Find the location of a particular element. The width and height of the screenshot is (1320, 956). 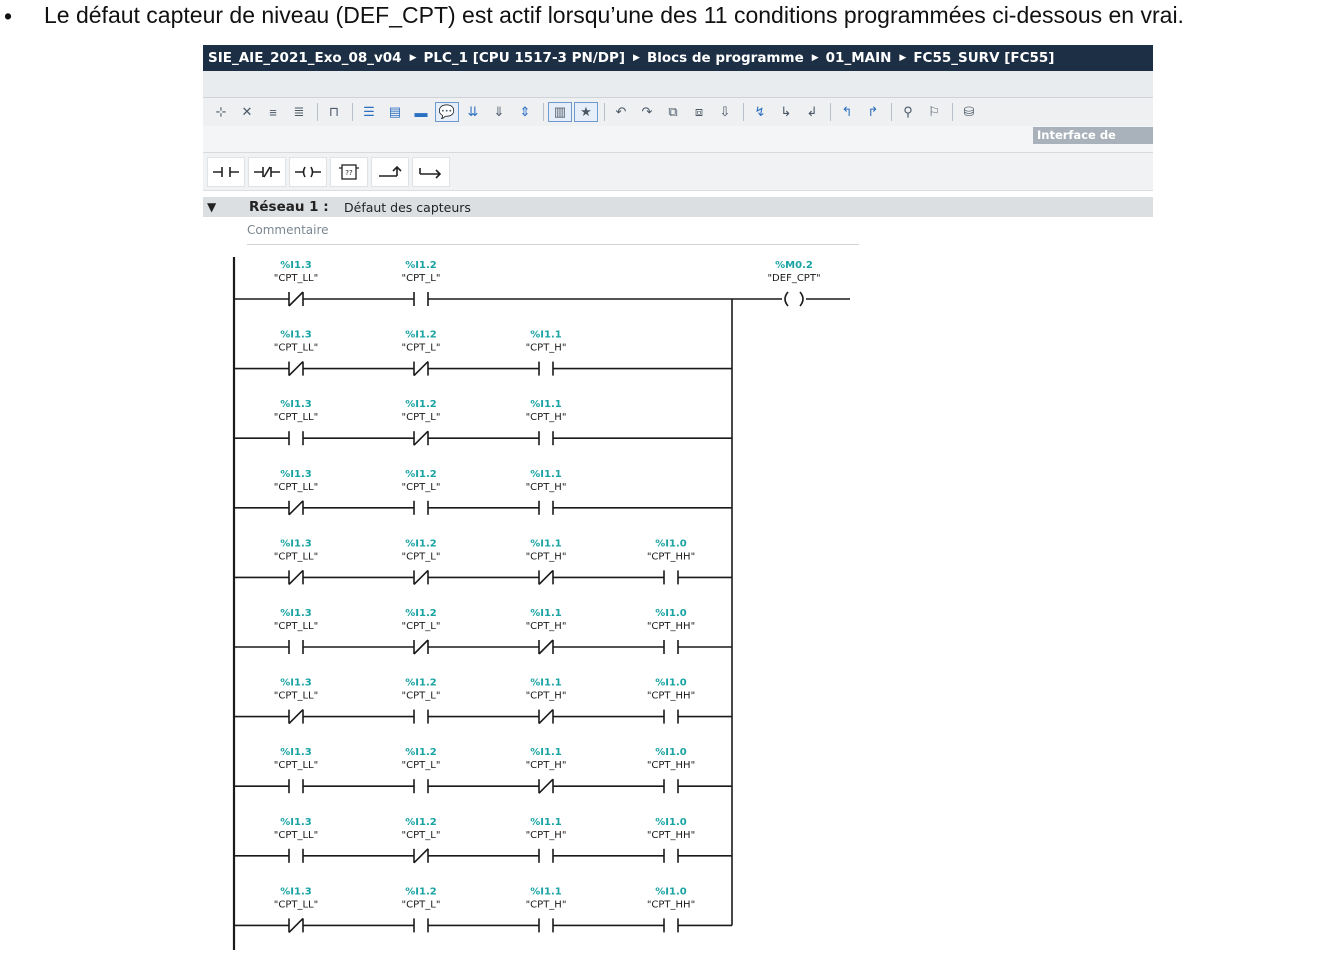

contact-address-7-1: %I1.3 is located at coordinates (295, 683).